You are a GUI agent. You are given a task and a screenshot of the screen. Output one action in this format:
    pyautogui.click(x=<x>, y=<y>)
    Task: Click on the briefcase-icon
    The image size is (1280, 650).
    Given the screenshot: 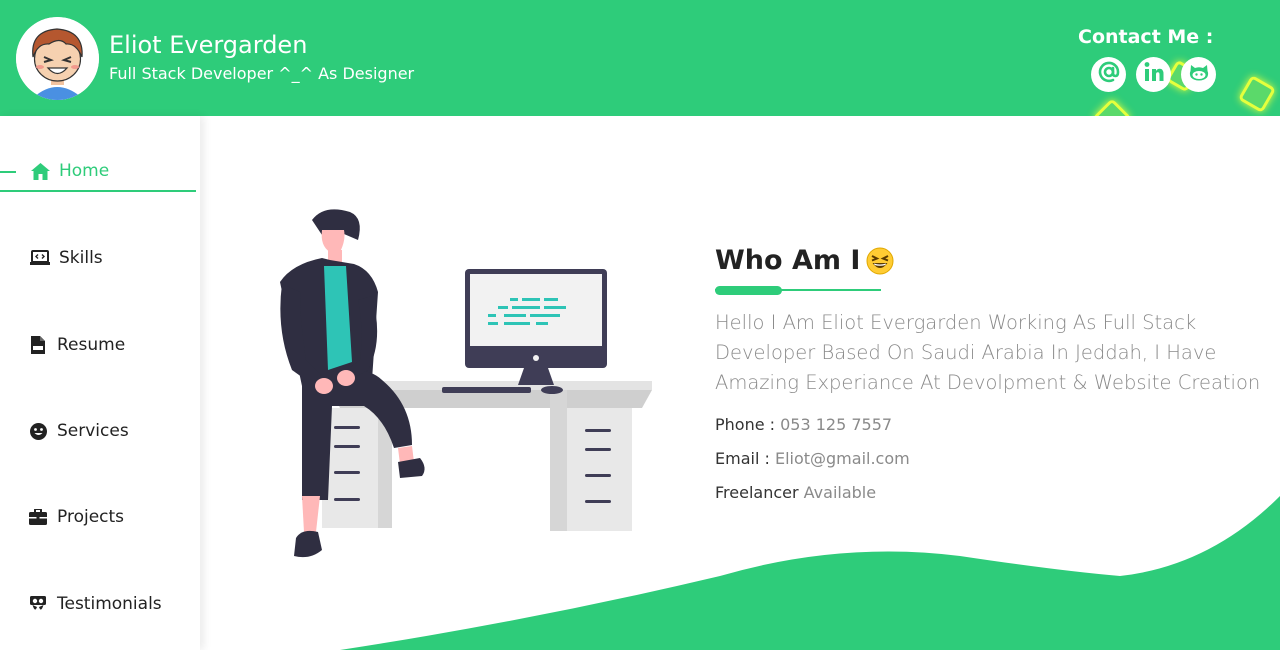 What is the action you would take?
    pyautogui.click(x=38, y=517)
    